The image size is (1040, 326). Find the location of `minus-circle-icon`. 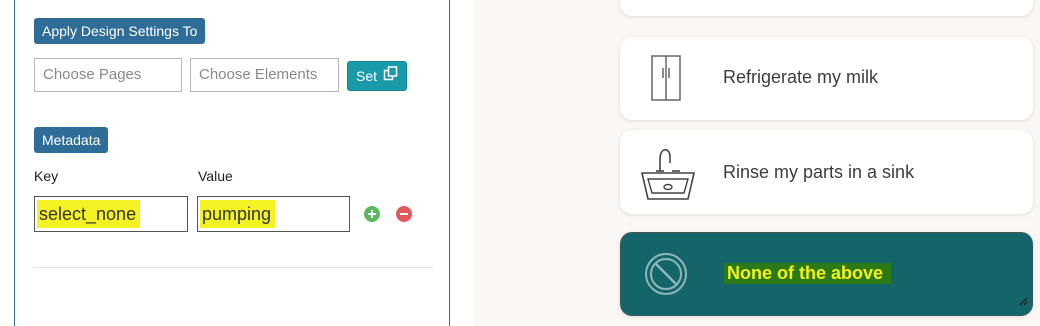

minus-circle-icon is located at coordinates (404, 214).